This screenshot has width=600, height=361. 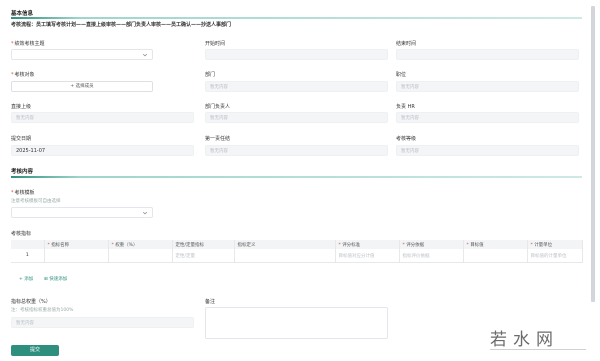 I want to click on column-header: 指标定义, so click(x=285, y=244).